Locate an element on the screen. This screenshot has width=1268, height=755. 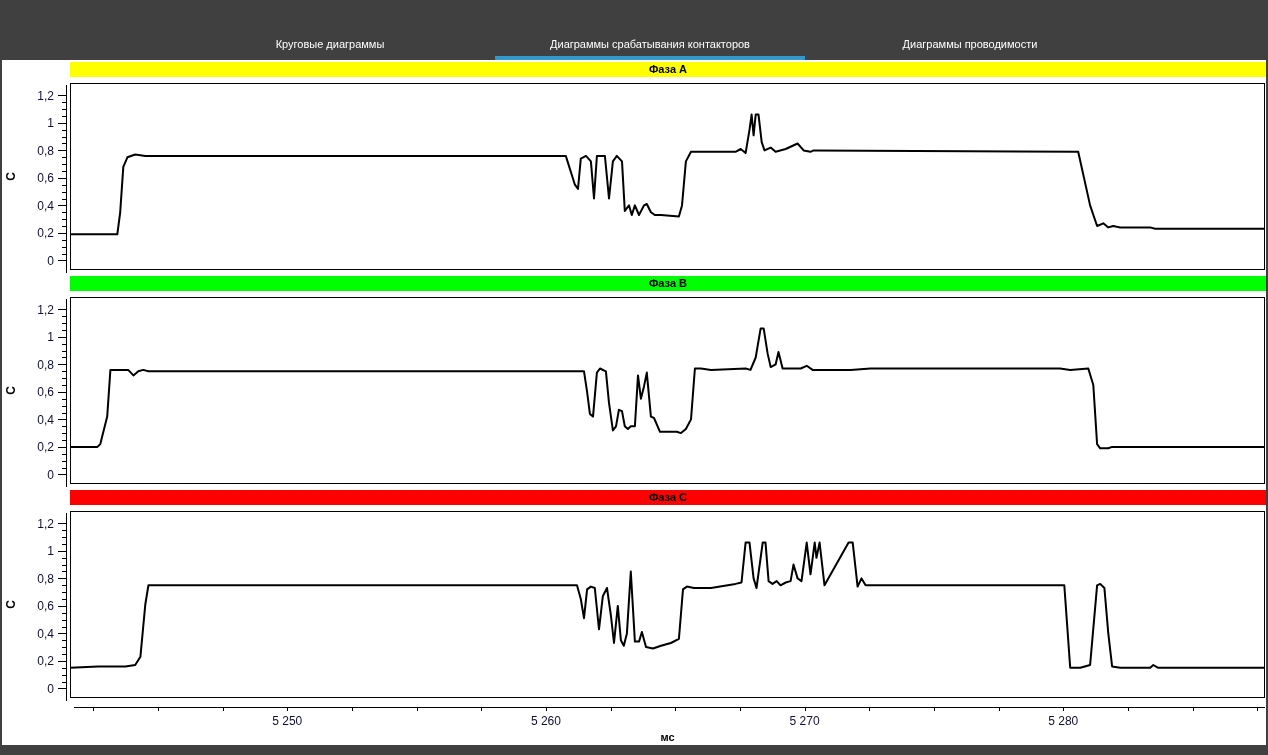
x-axis-title: мс is located at coordinates (667, 737).